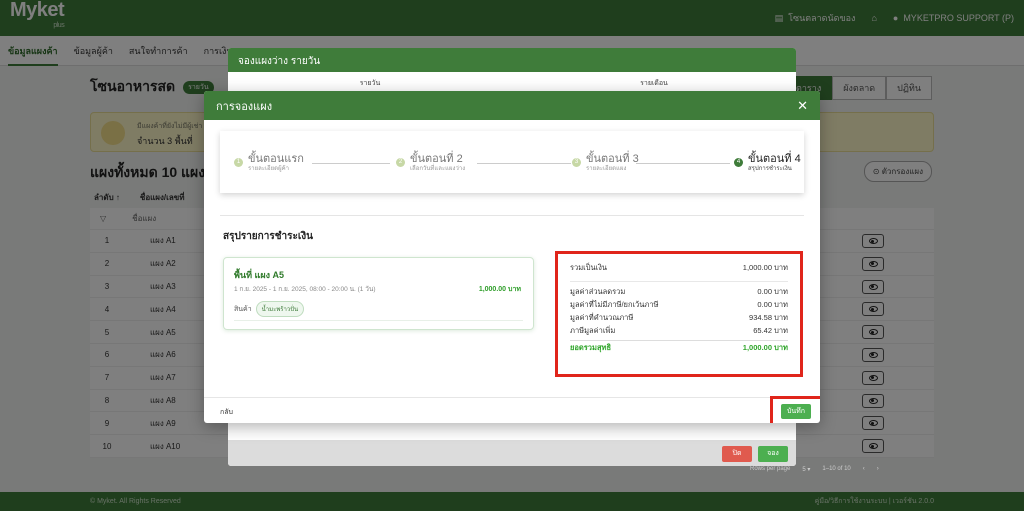  Describe the element at coordinates (588, 267) in the screenshot. I see `summary-label: รวมเป็นเงิน` at that location.